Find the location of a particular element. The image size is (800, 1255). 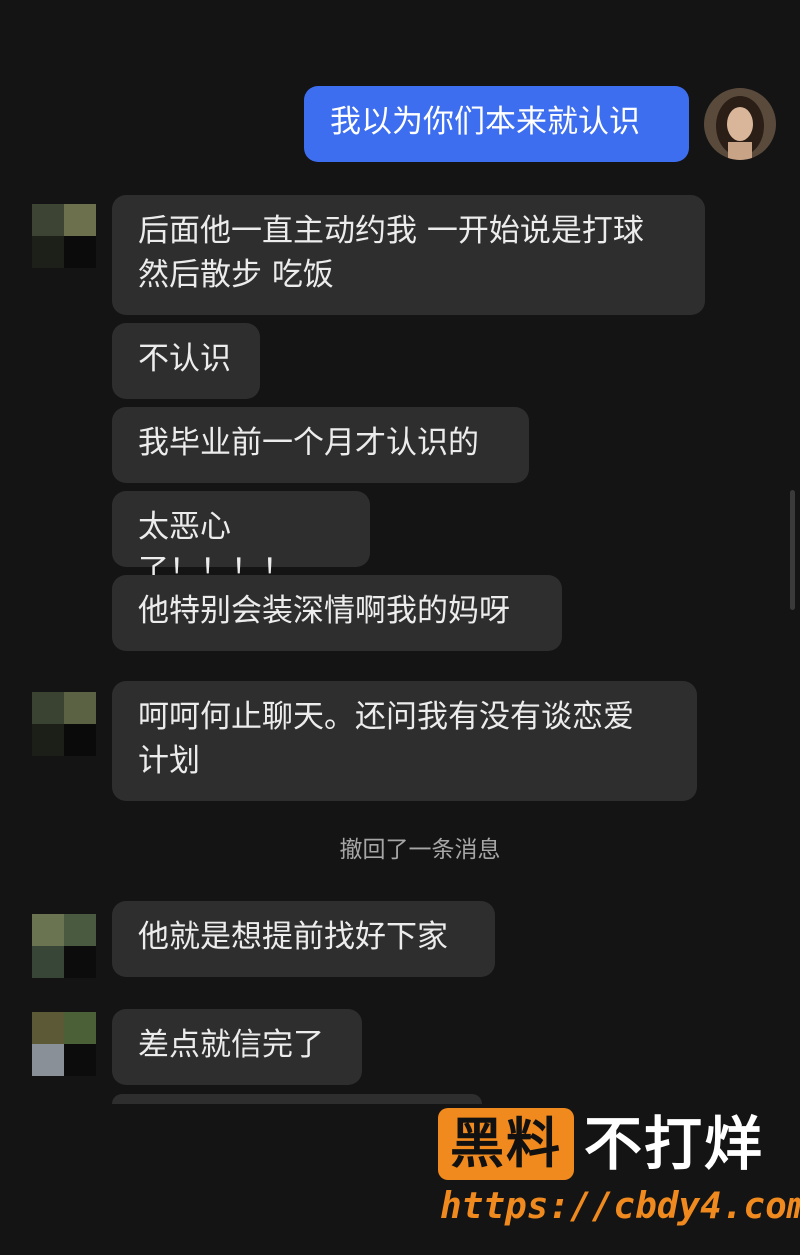

incoming-message-bubble: 后面他一直主动约我 一开始说是打球 然后散步 吃饭 is located at coordinates (408, 255).